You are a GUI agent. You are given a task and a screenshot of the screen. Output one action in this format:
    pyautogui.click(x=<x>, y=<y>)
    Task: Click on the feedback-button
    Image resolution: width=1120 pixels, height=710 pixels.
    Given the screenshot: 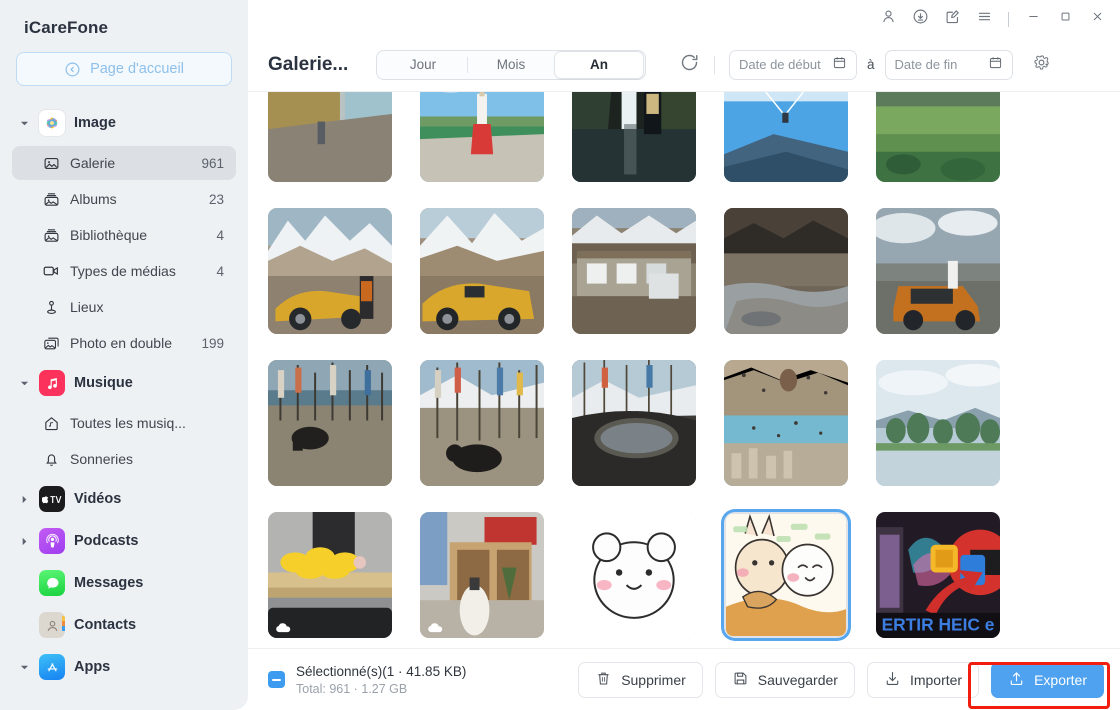 What is the action you would take?
    pyautogui.click(x=952, y=19)
    